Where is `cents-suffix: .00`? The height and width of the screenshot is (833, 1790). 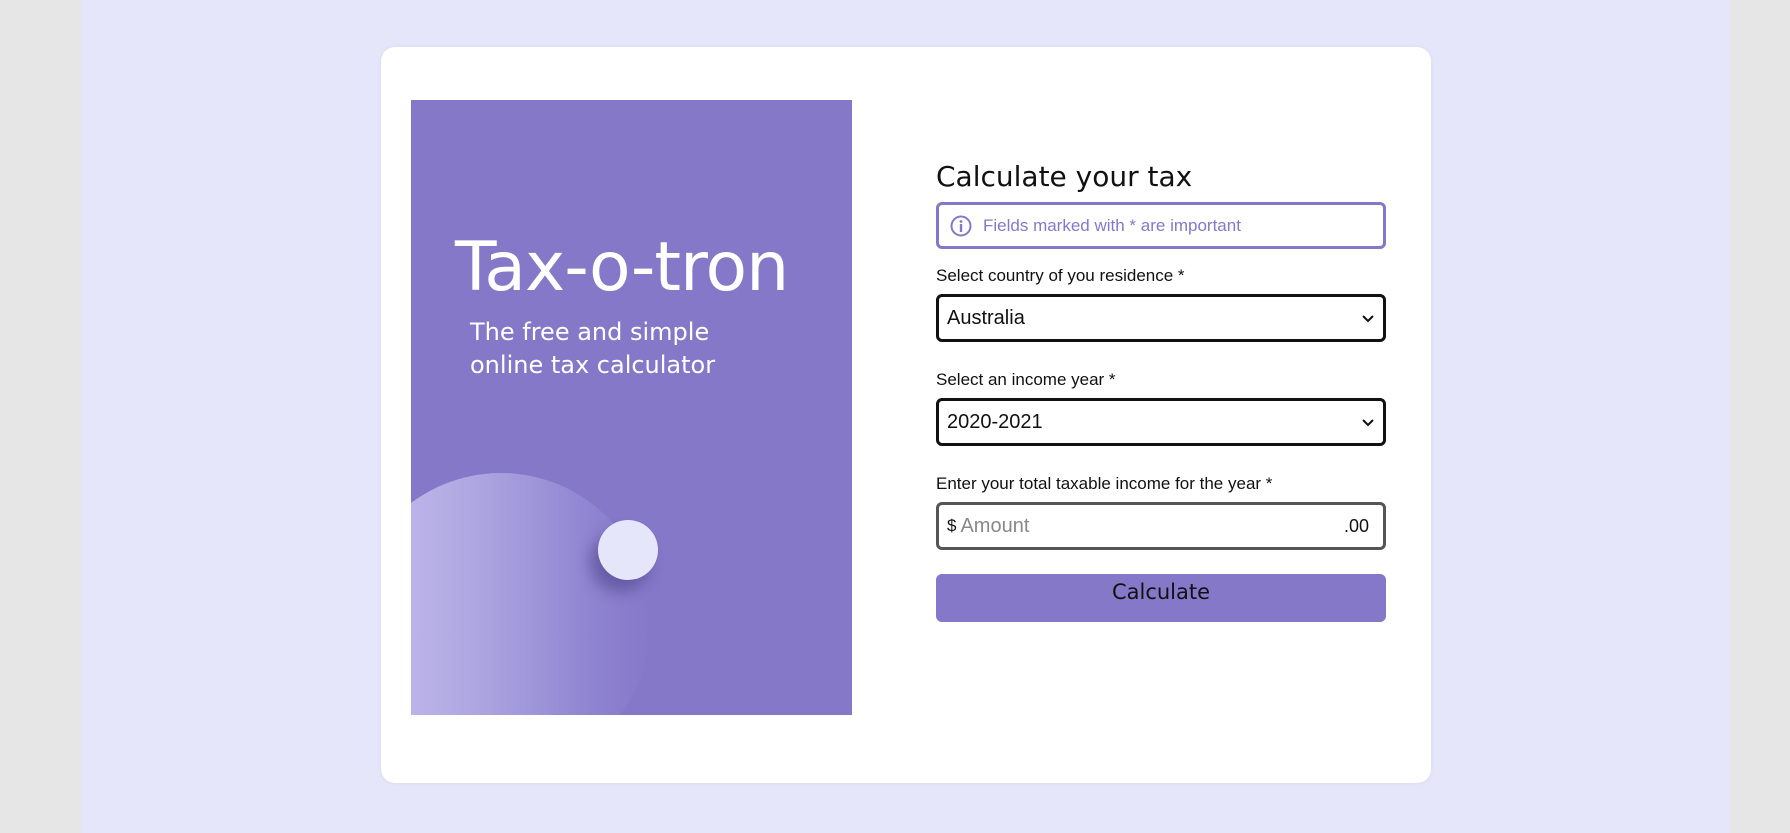
cents-suffix: .00 is located at coordinates (1356, 525).